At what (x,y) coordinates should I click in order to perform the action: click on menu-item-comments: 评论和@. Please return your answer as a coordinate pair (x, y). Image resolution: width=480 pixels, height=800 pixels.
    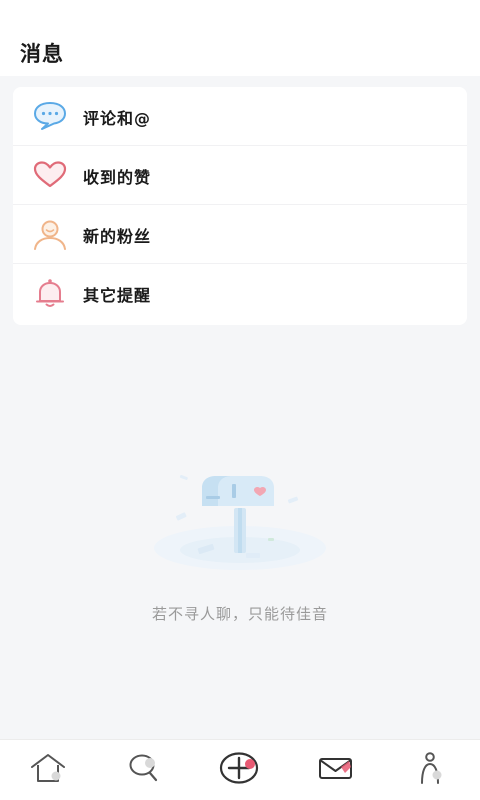
    Looking at the image, I should click on (240, 116).